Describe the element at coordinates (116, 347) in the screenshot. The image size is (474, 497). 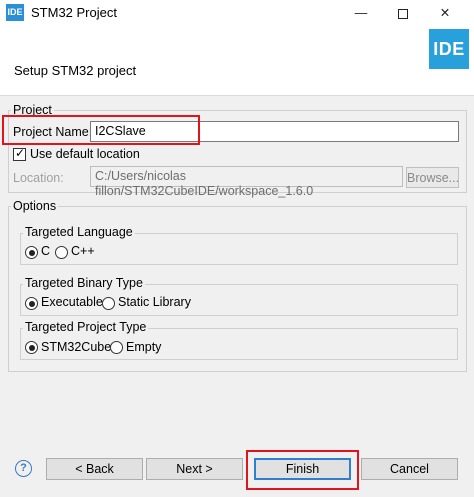
I see `radio-project-empty` at that location.